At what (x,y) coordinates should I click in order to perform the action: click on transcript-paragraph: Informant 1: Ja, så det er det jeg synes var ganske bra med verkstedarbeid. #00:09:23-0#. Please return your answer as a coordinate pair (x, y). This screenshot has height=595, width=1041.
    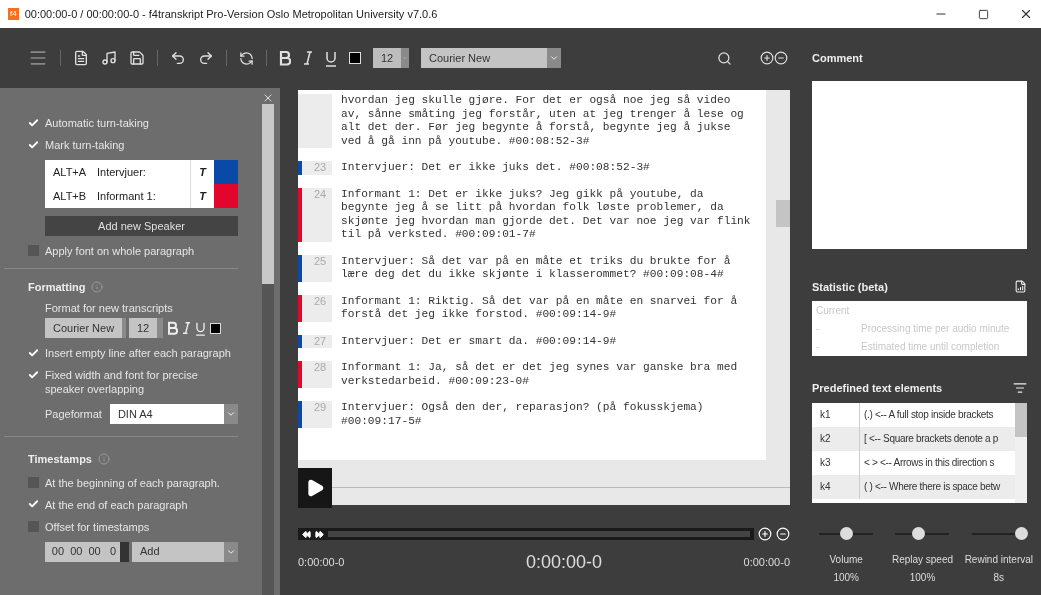
    Looking at the image, I should click on (539, 374).